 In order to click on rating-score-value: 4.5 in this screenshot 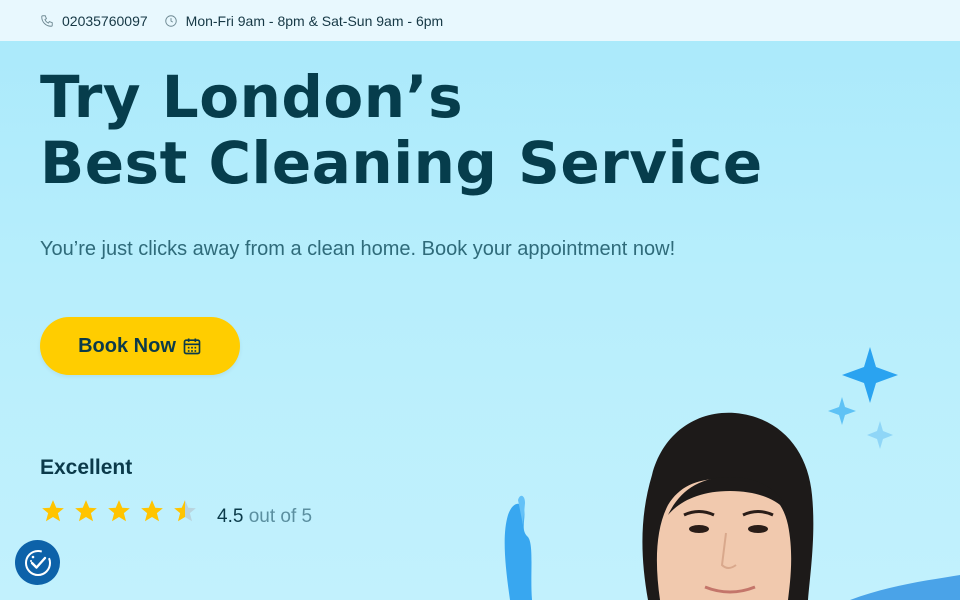, I will do `click(230, 516)`.